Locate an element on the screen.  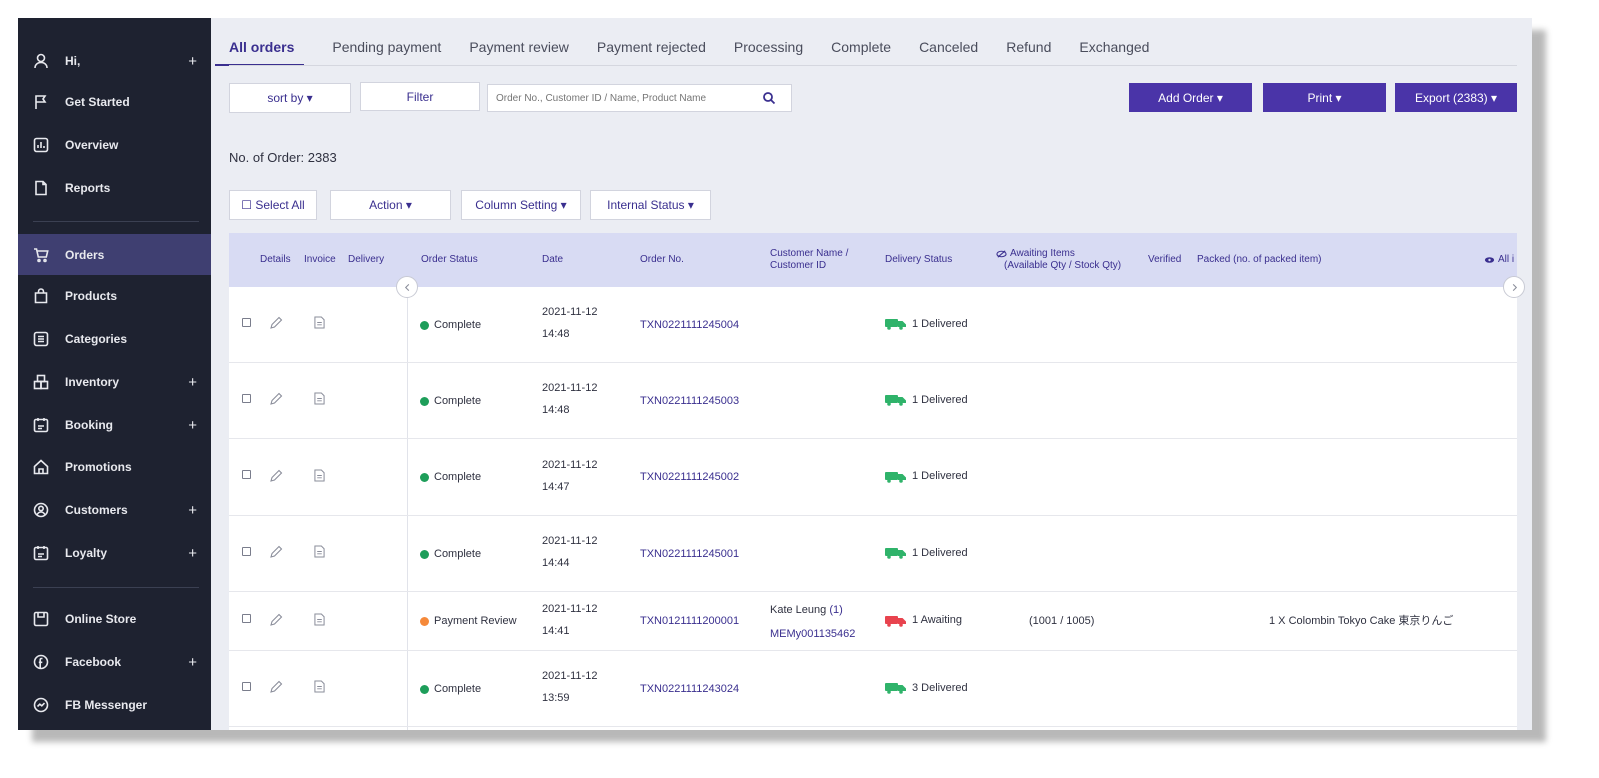
sidebar-item-facebook: Facebook + is located at coordinates (114, 662).